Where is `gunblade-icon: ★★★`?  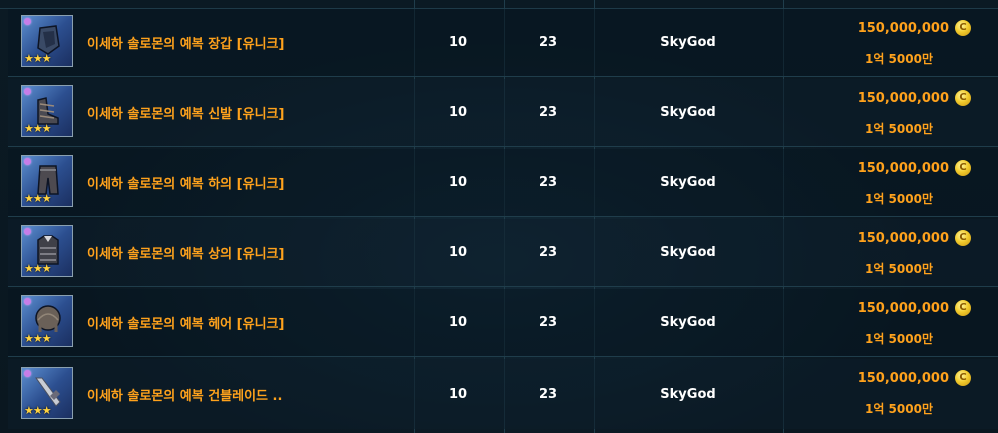
gunblade-icon: ★★★ is located at coordinates (47, 393).